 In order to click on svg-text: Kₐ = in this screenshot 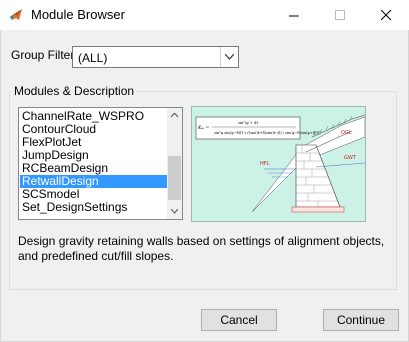, I will do `click(203, 128)`.